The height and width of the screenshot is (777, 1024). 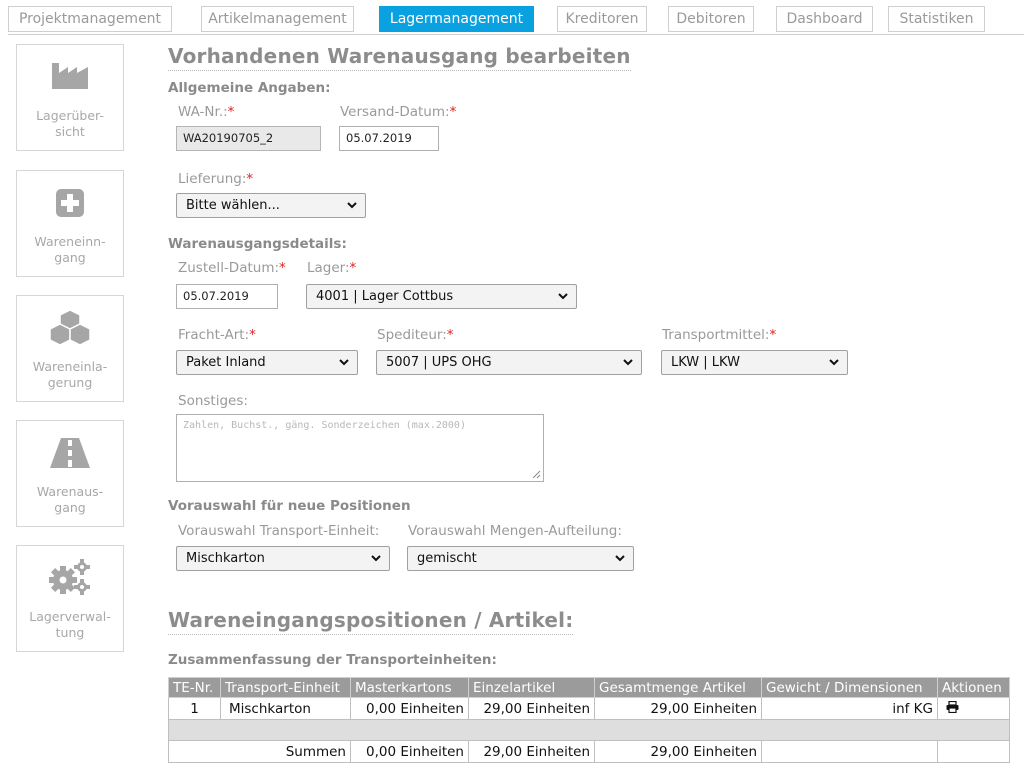 I want to click on positions-title: Wareneingangspositionen / Artikel:, so click(x=371, y=621).